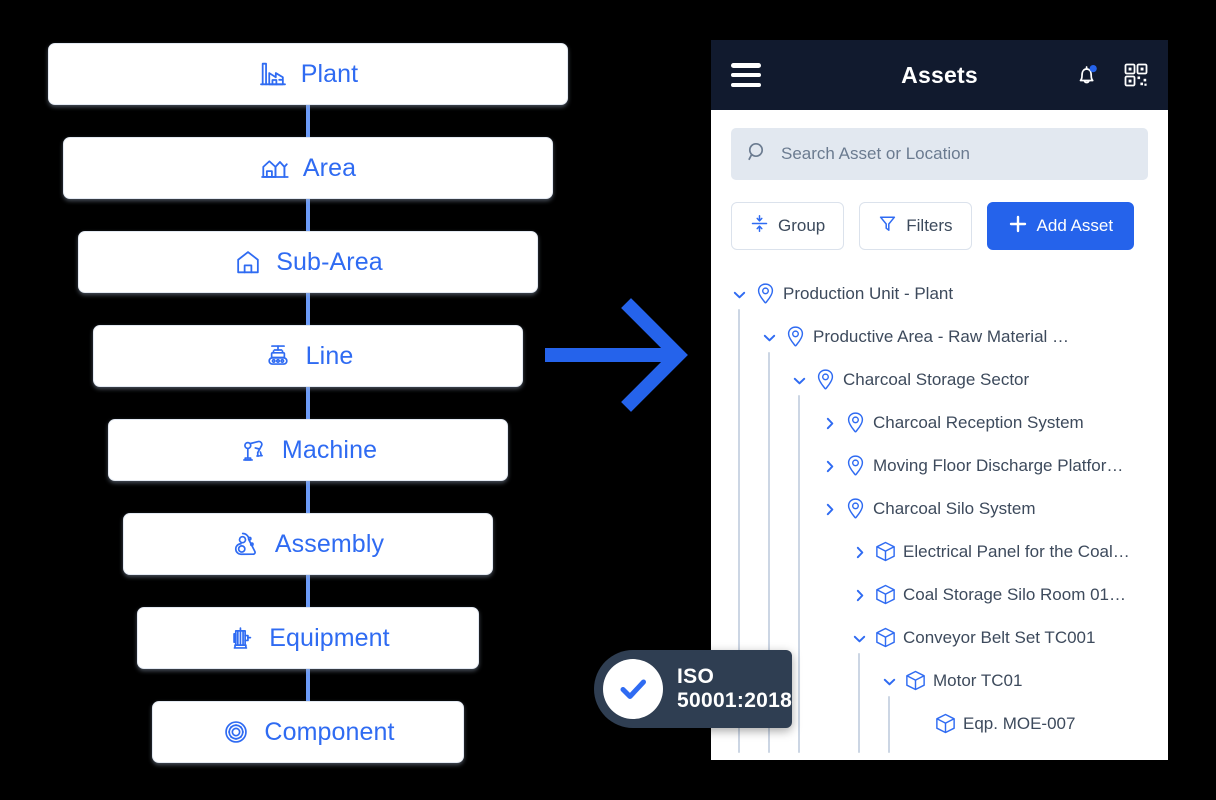 This screenshot has width=1216, height=800. What do you see at coordinates (999, 637) in the screenshot?
I see `tree-node-label: Conveyor Belt Set TC001` at bounding box center [999, 637].